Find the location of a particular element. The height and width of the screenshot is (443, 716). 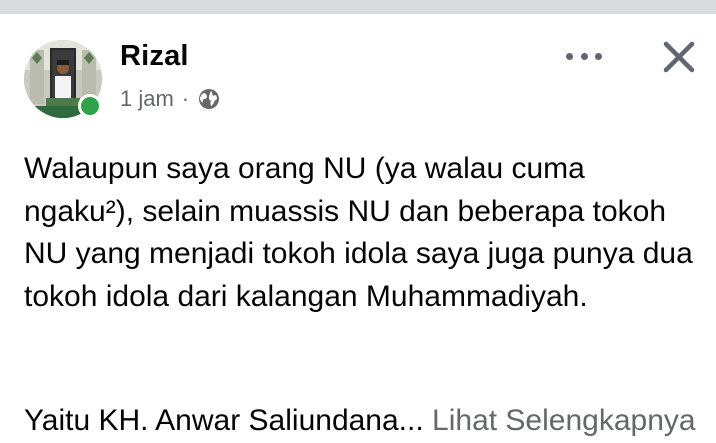

close-icon is located at coordinates (679, 57).